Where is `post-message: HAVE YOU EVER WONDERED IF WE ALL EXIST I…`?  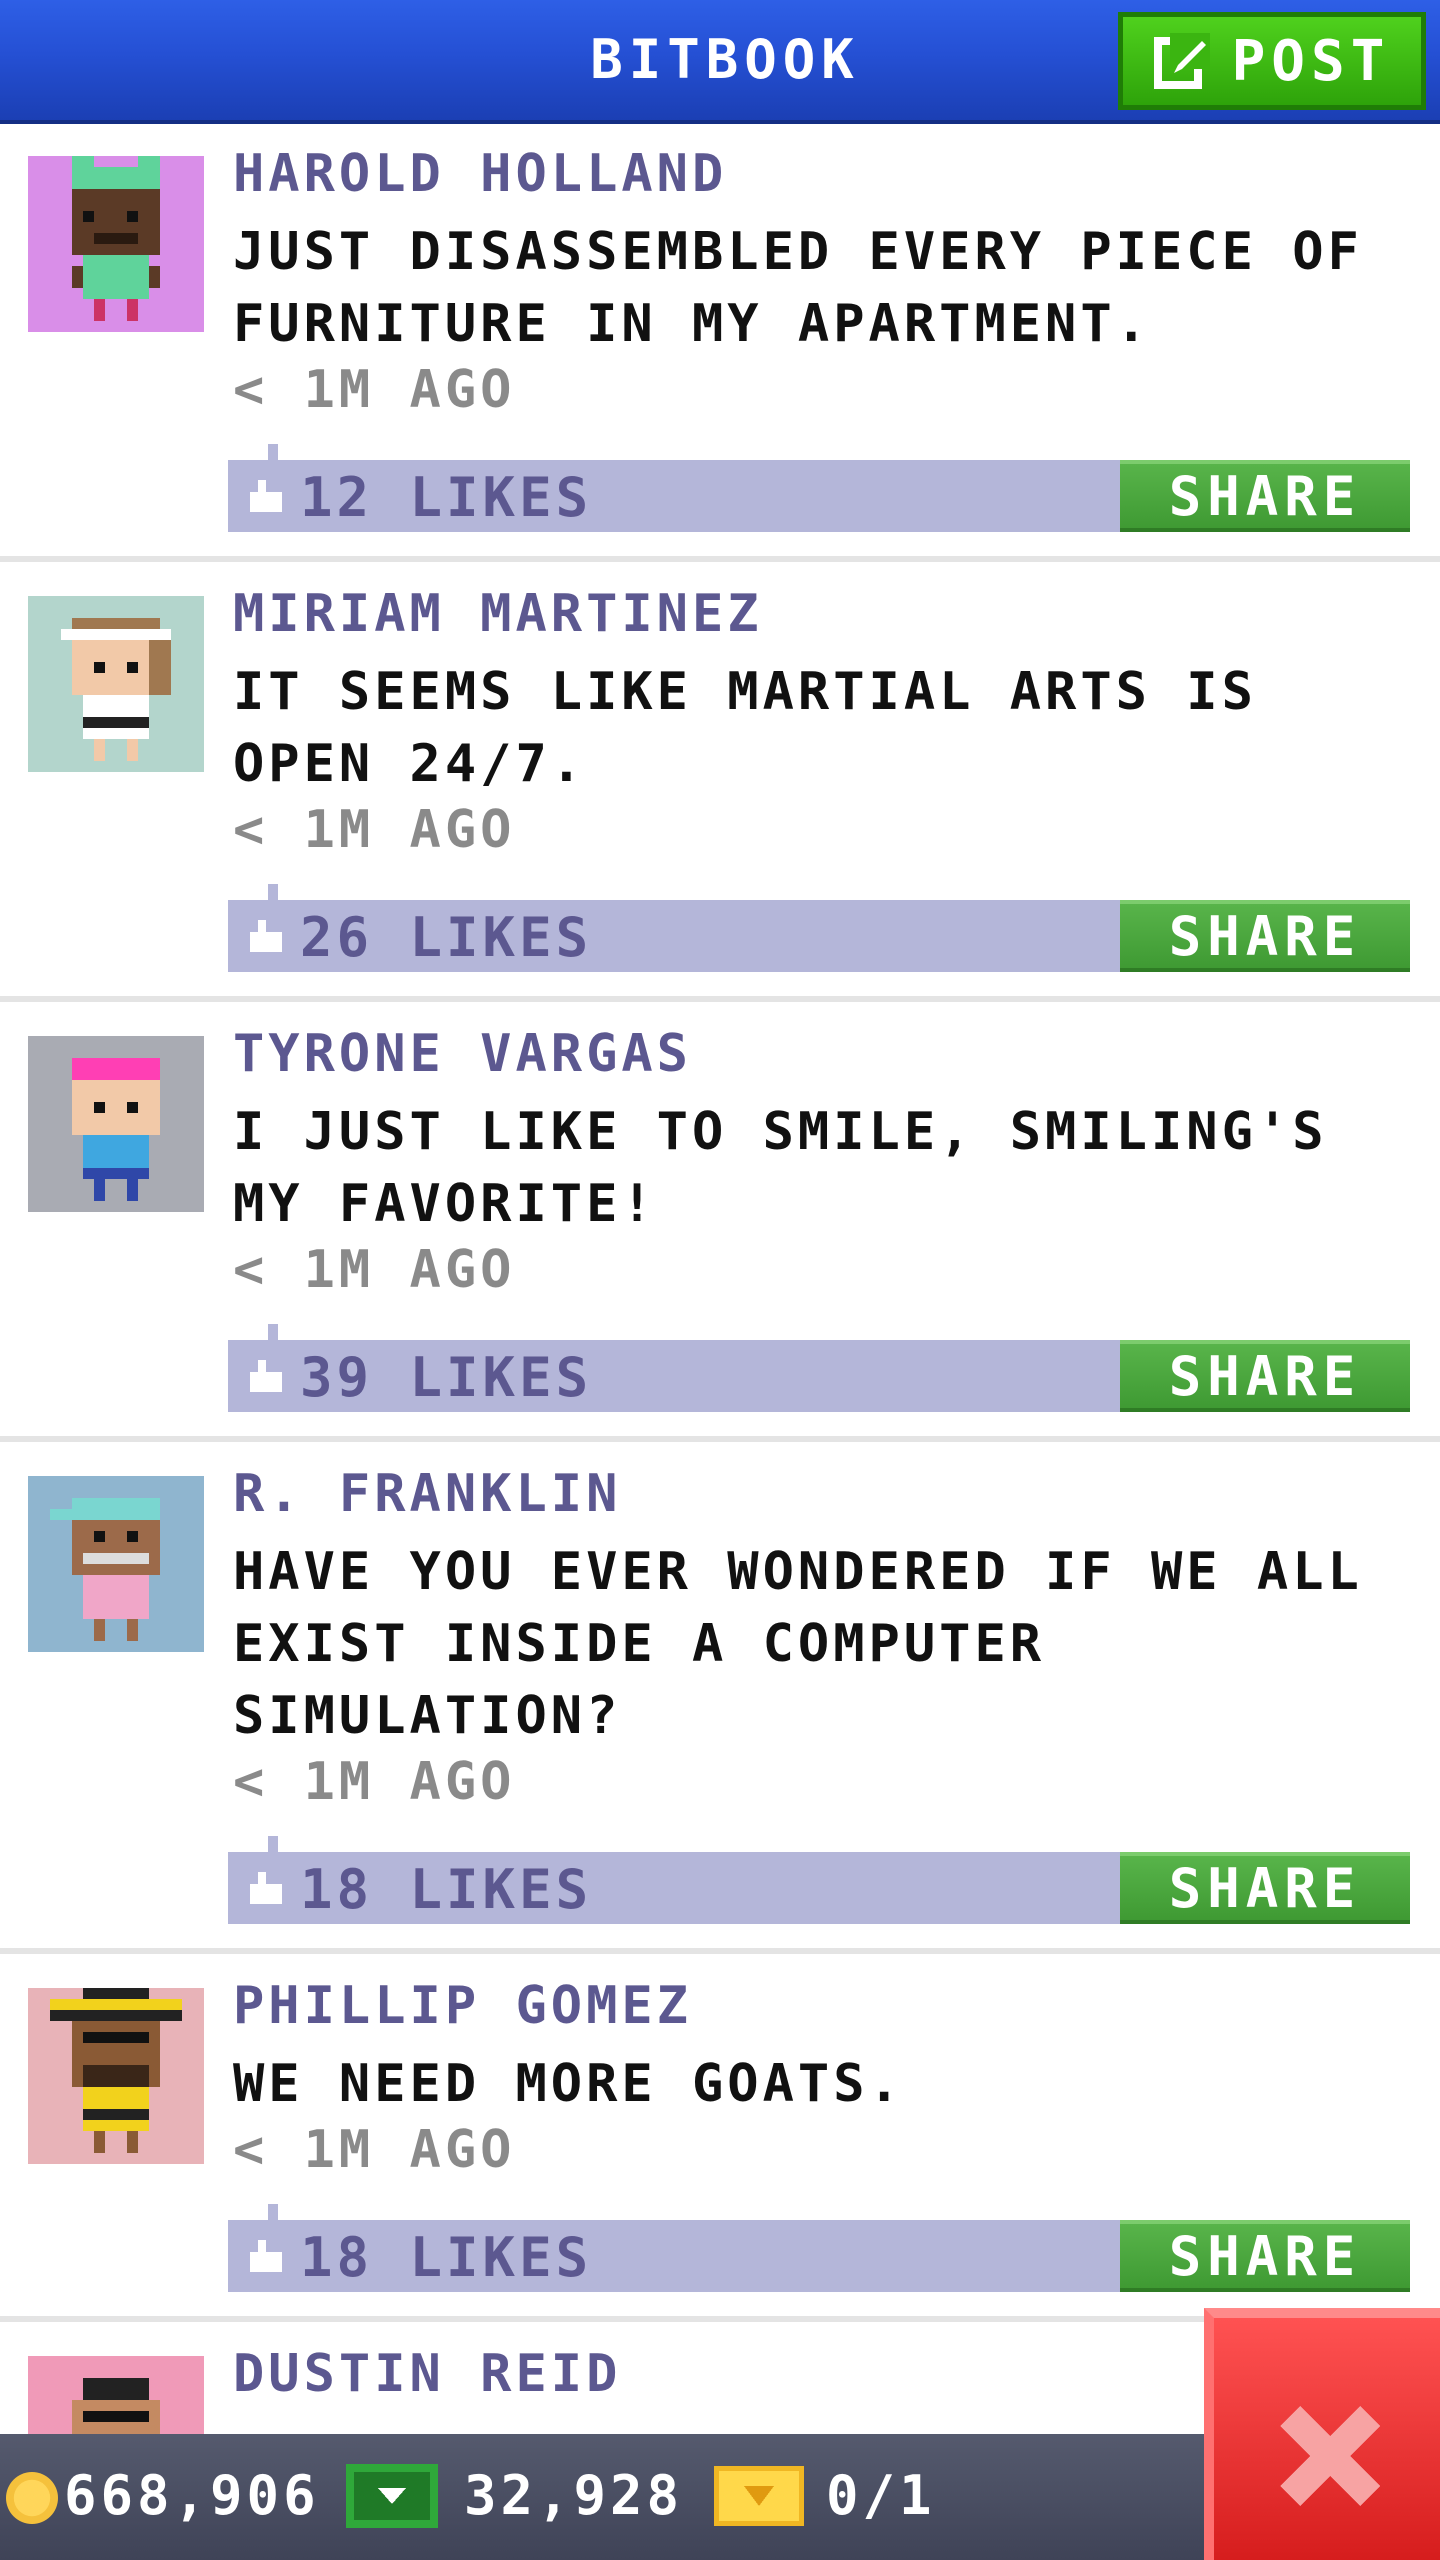 post-message: HAVE YOU EVER WONDERED IF WE ALL EXIST I… is located at coordinates (798, 1644).